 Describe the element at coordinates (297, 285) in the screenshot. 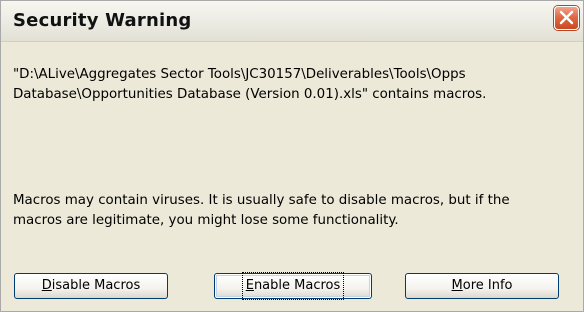

I see `enable-label-rest: nable Macros` at that location.